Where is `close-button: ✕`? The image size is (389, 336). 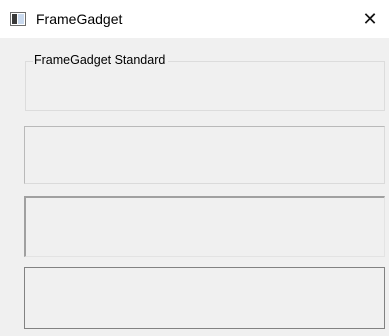
close-button: ✕ is located at coordinates (370, 19).